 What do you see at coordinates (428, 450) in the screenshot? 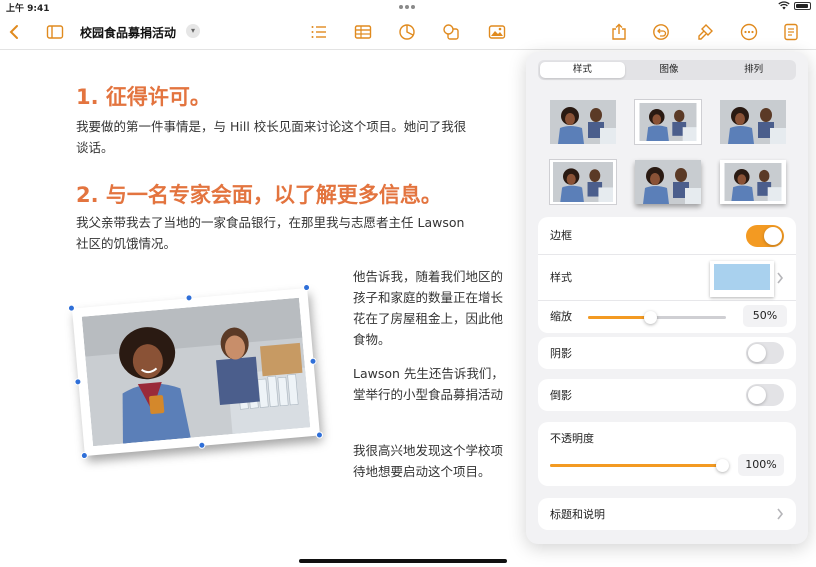
I see `column-text-line: 我很高兴地发现这个学校项` at bounding box center [428, 450].